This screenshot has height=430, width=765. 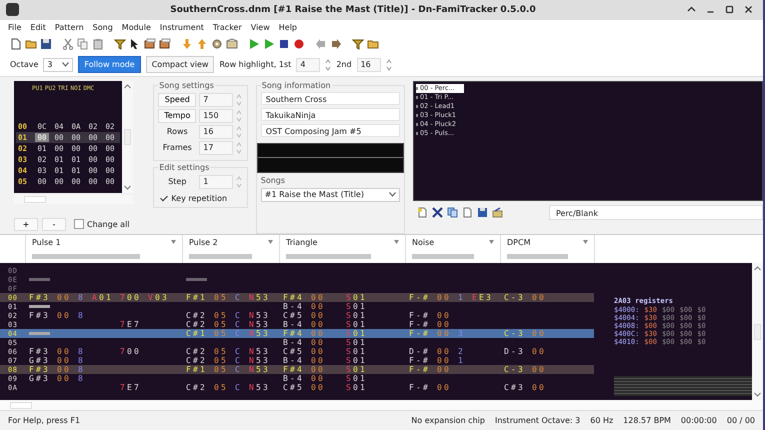 I want to click on instrument-name-field: Perc/Blank, so click(x=655, y=212).